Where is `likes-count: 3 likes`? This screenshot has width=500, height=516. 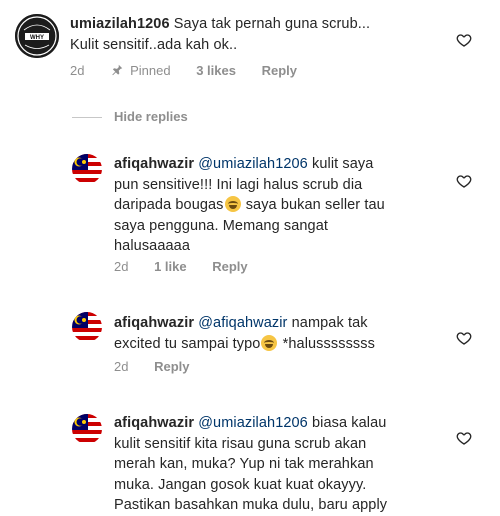
likes-count: 3 likes is located at coordinates (216, 70).